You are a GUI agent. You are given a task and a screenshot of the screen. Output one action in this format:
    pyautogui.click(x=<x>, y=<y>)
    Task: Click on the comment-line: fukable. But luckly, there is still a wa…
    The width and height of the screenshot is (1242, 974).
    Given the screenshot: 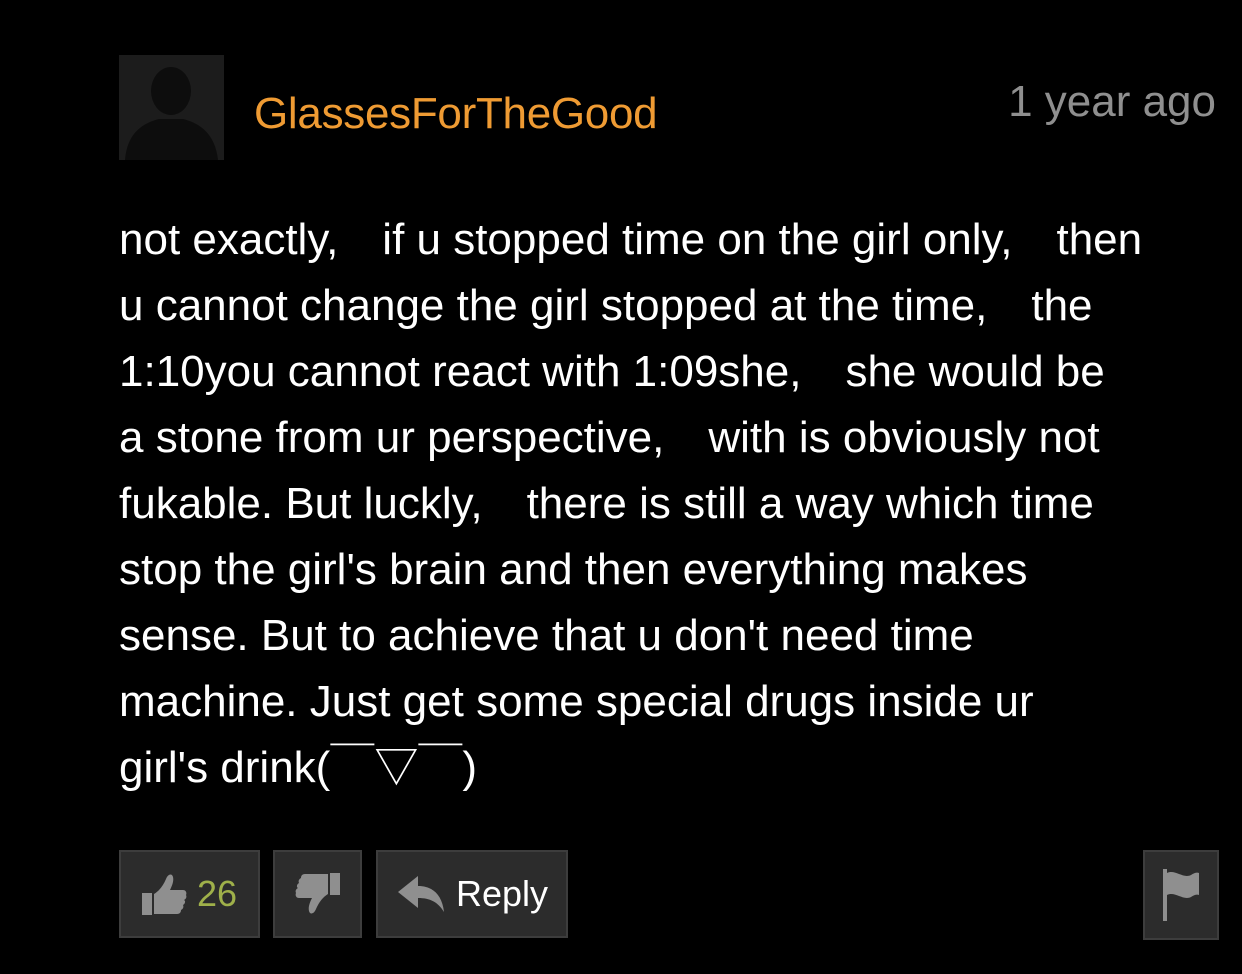 What is the action you would take?
    pyautogui.click(x=606, y=503)
    